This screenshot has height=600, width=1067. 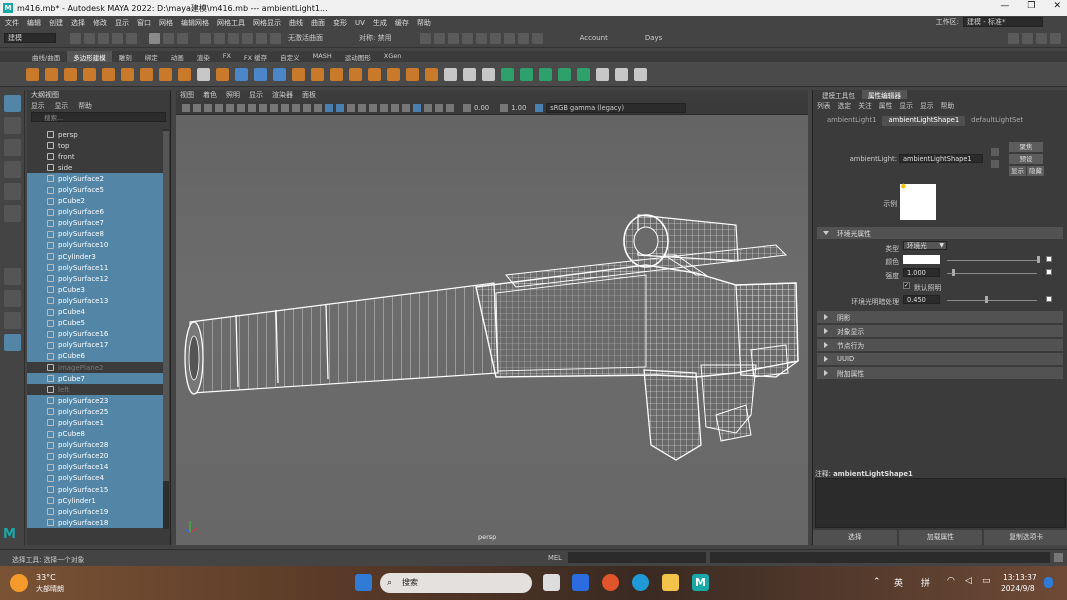 I want to click on viewport-menu-1: 着色, so click(x=210, y=95).